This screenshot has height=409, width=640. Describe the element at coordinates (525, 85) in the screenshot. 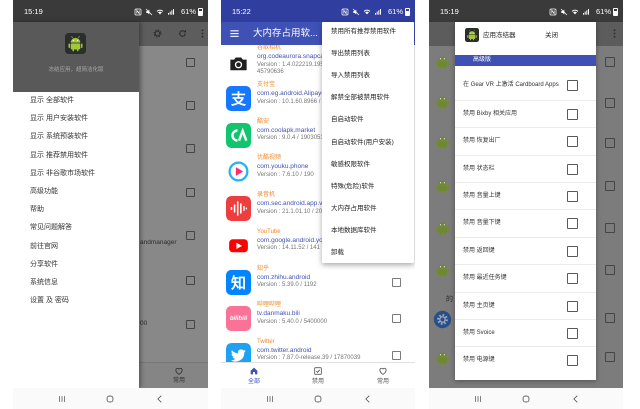

I see `dialog-option-row: 在 Gear VR 上激活 Cardboard Apps` at that location.